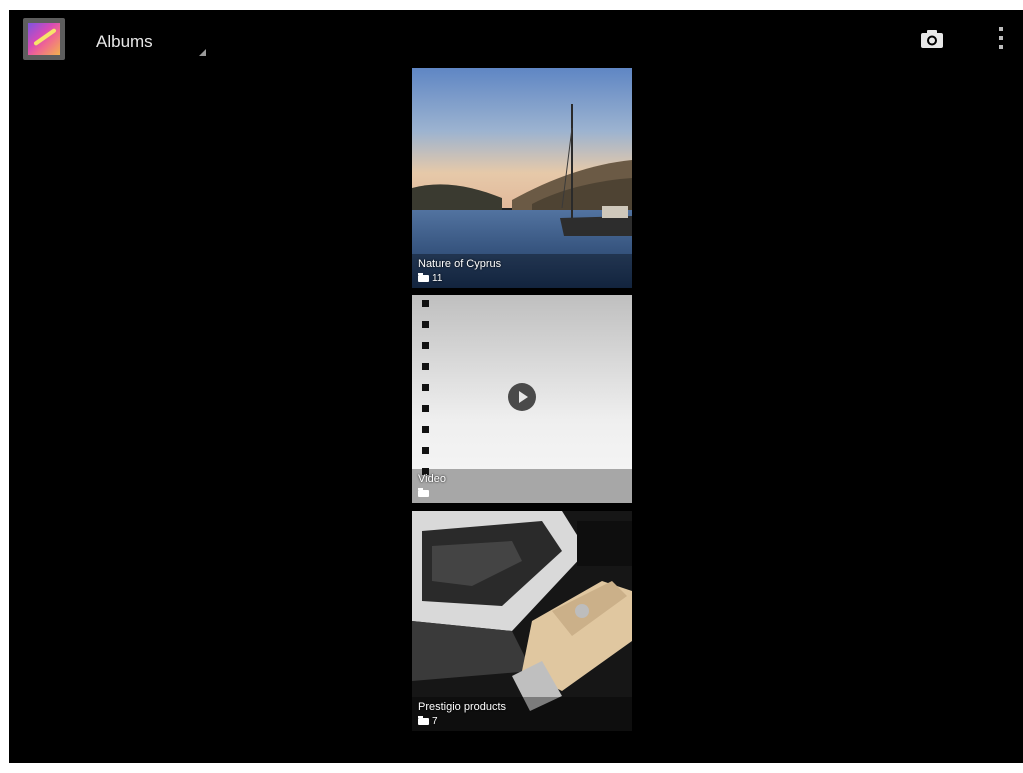  I want to click on album-video: Video, so click(522, 399).